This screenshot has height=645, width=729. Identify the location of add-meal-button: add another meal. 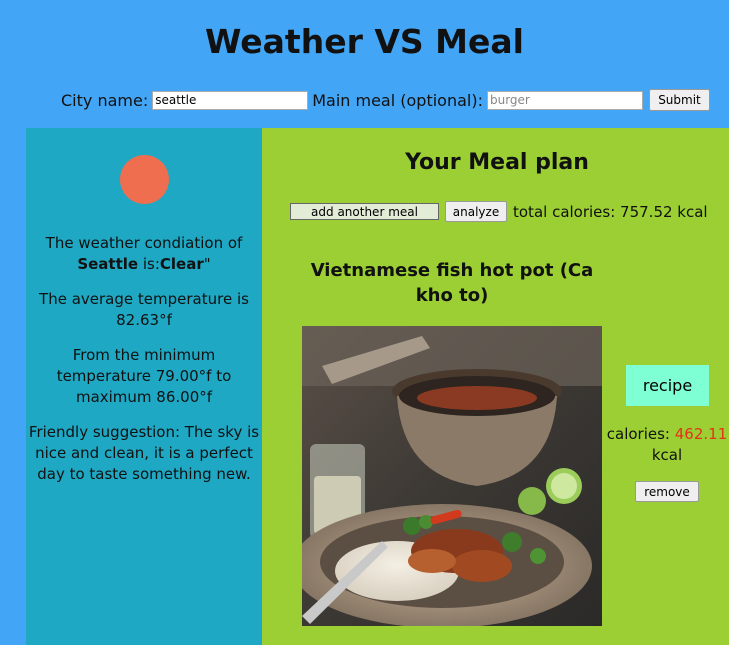
(364, 211).